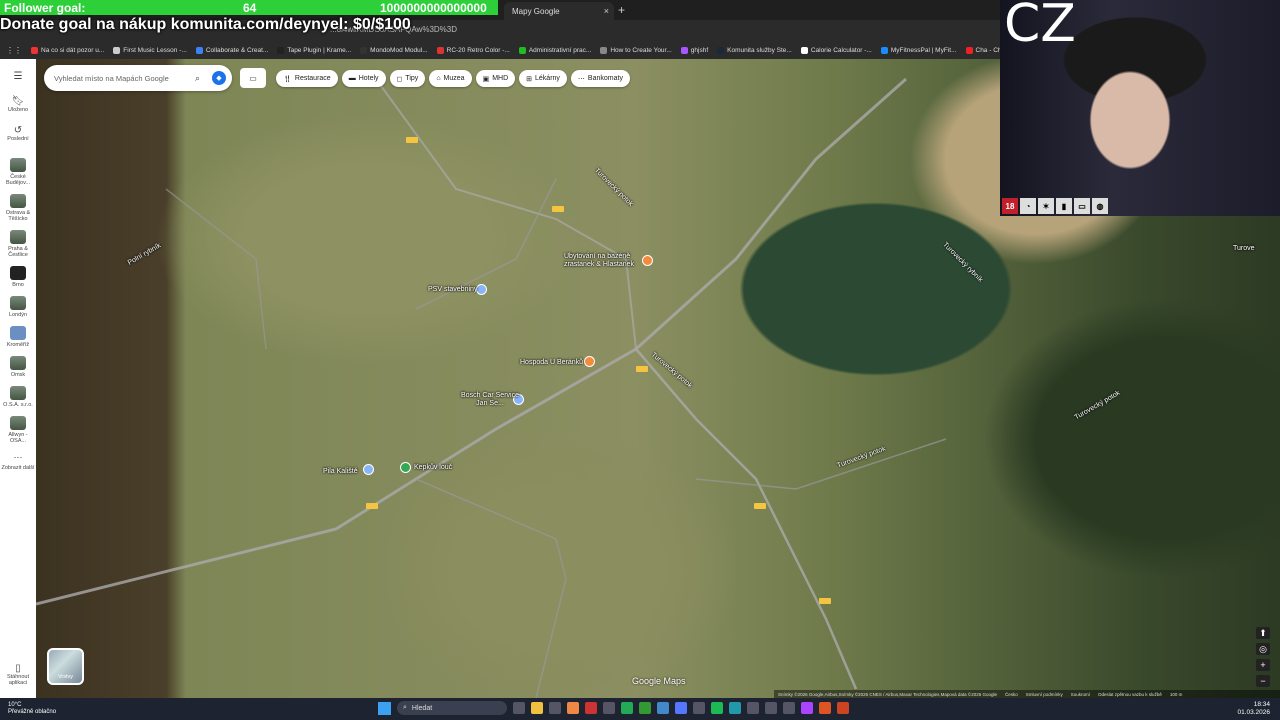  Describe the element at coordinates (307, 78) in the screenshot. I see `chip-restaurace: 🍴︎ Restaurace` at that location.